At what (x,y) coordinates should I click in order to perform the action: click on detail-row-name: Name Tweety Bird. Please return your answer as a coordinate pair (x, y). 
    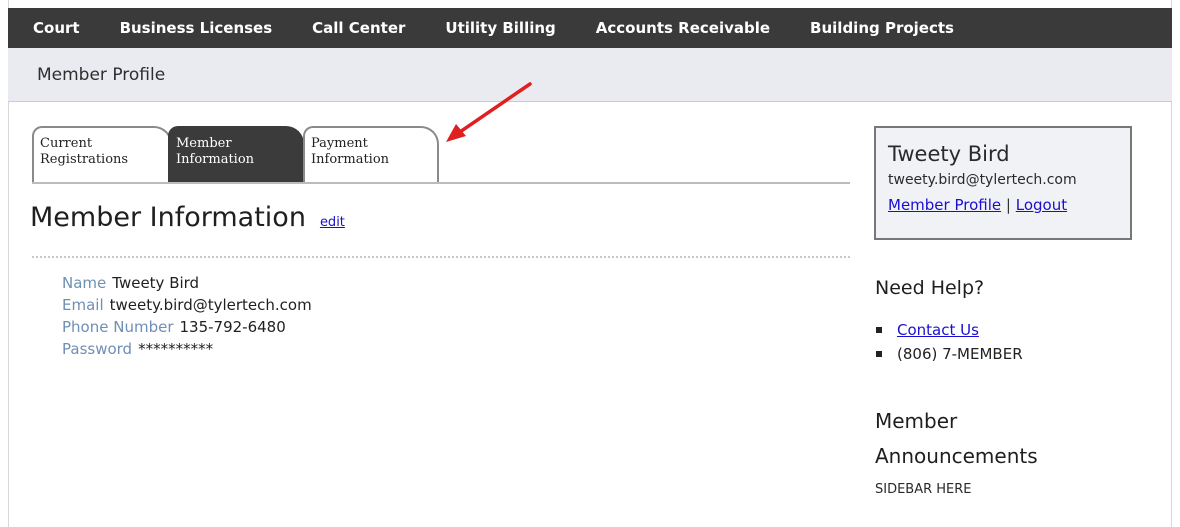
    Looking at the image, I should click on (187, 283).